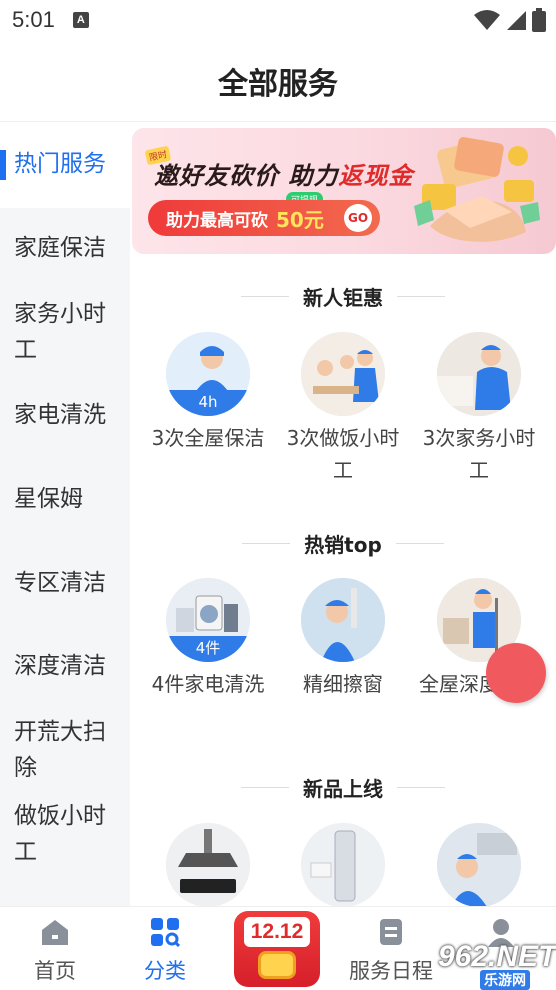  I want to click on watermark: 962.NET 乐游网, so click(487, 964).